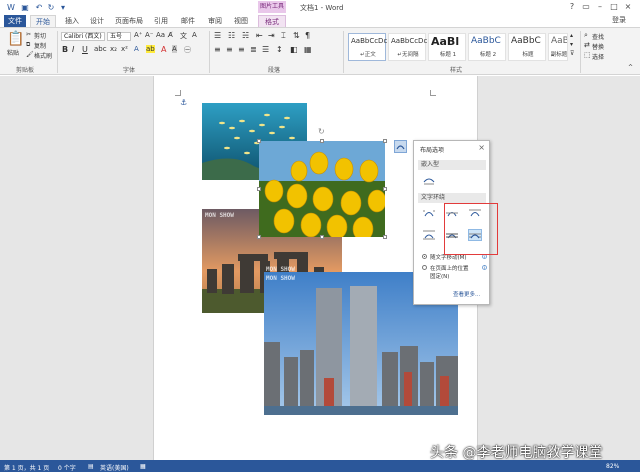 Image resolution: width=640 pixels, height=472 pixels. Describe the element at coordinates (231, 35) in the screenshot. I see `numbering-icon: ☷` at that location.